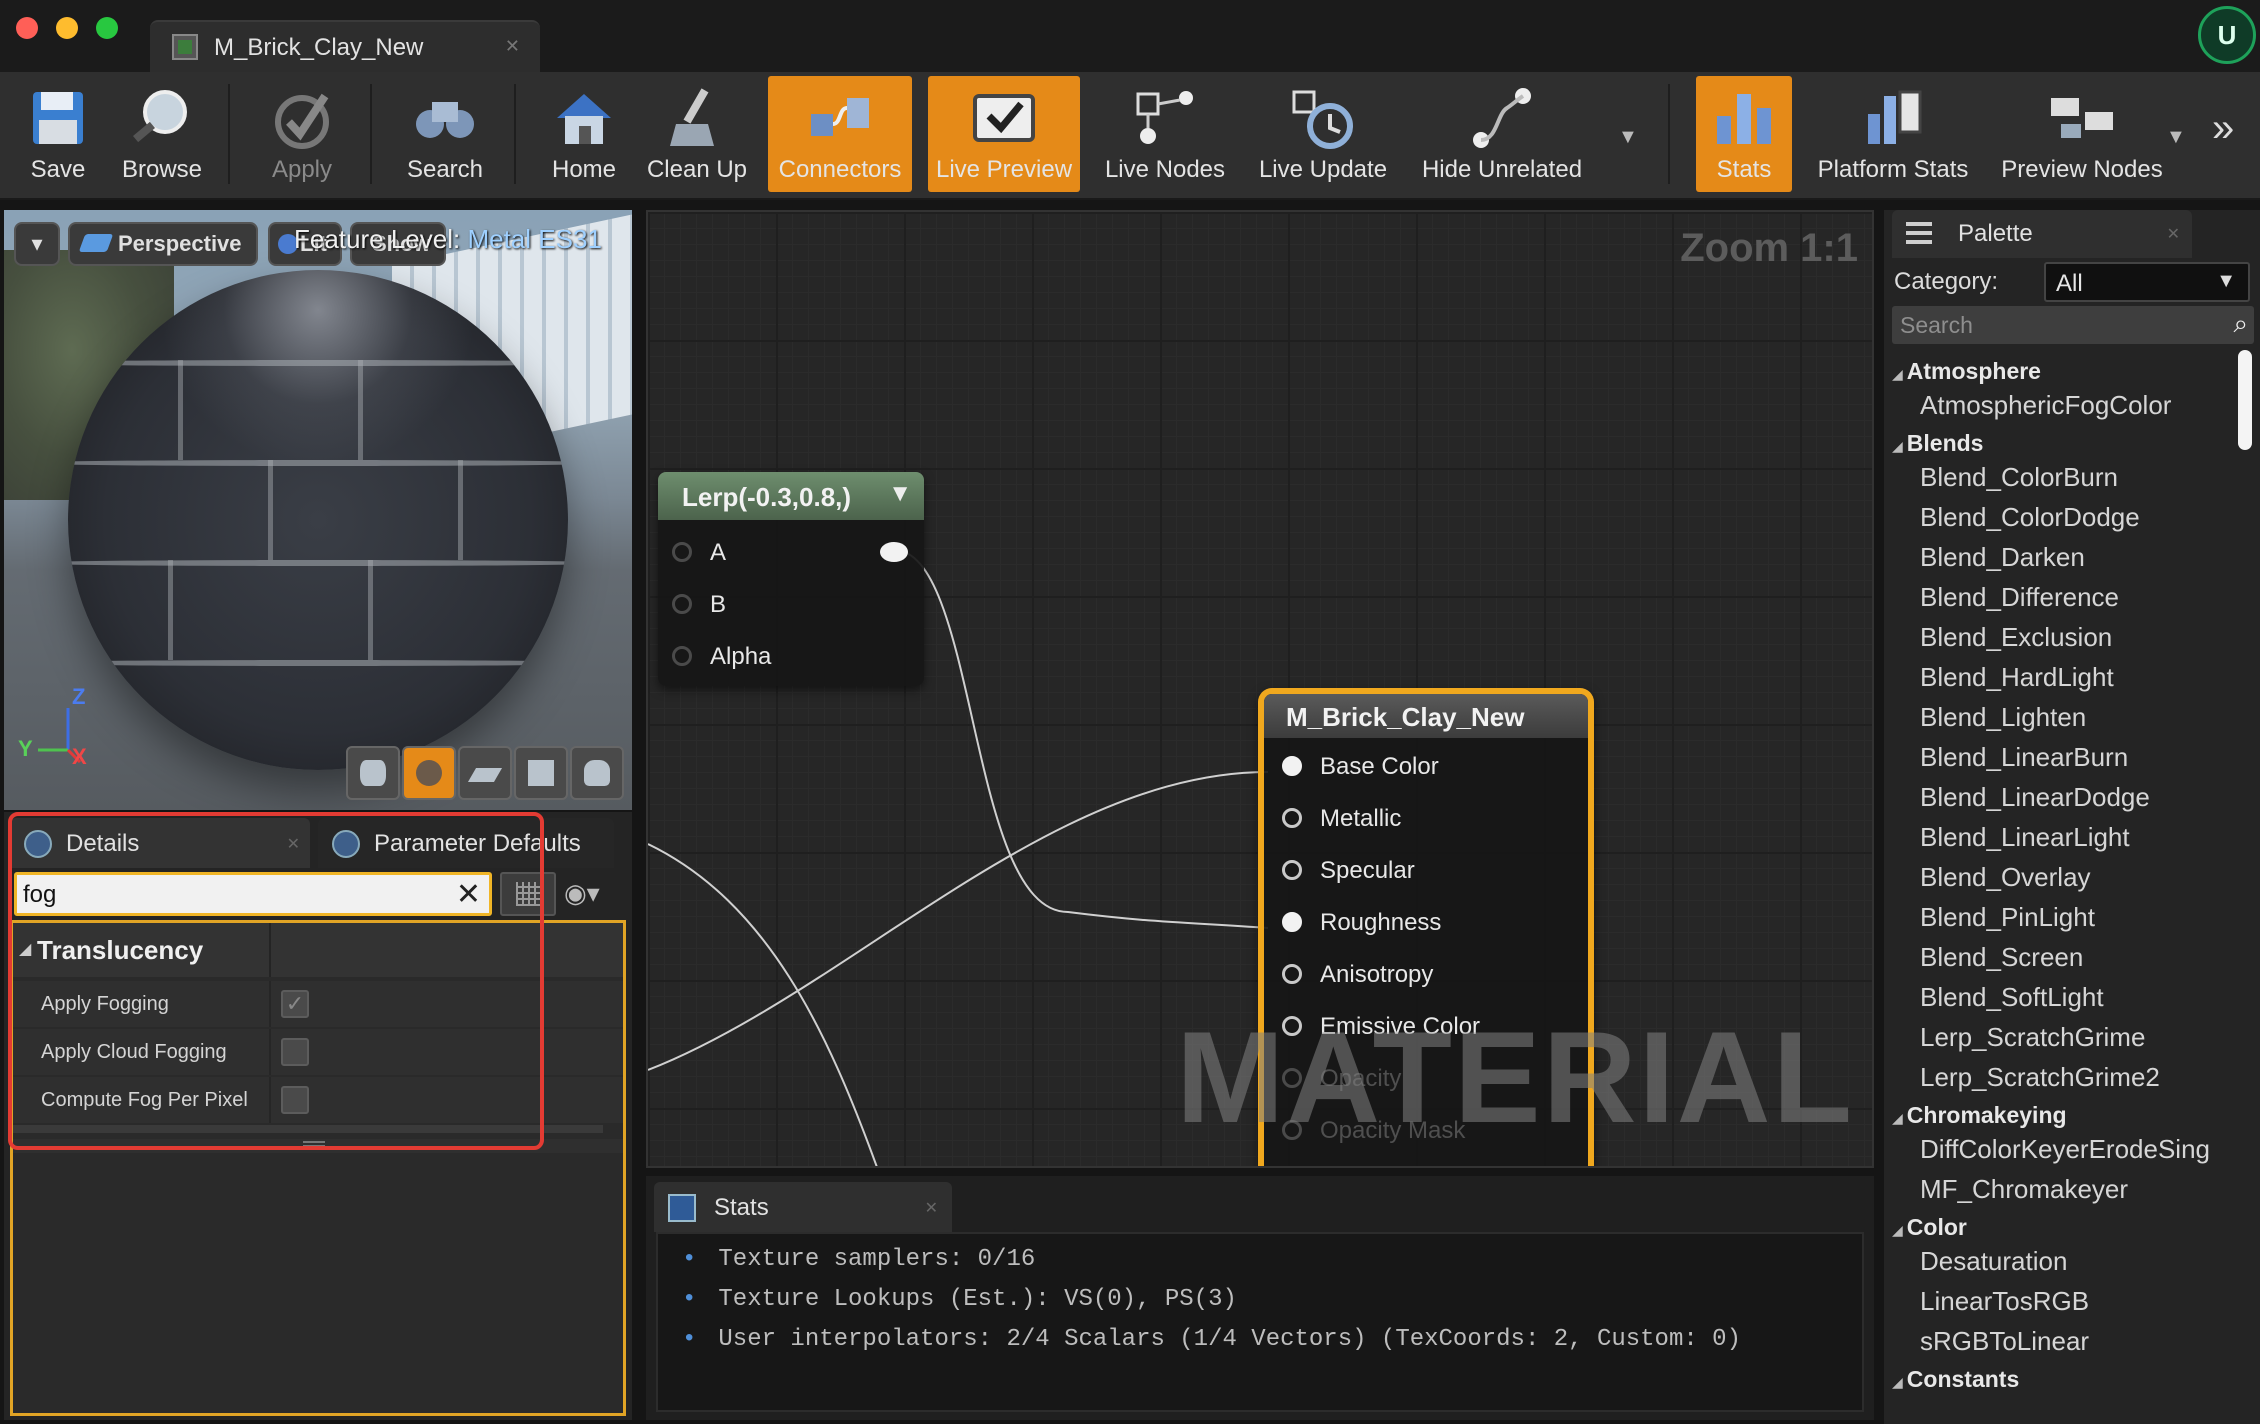  What do you see at coordinates (894, 552) in the screenshot?
I see `lerp-output-pin` at bounding box center [894, 552].